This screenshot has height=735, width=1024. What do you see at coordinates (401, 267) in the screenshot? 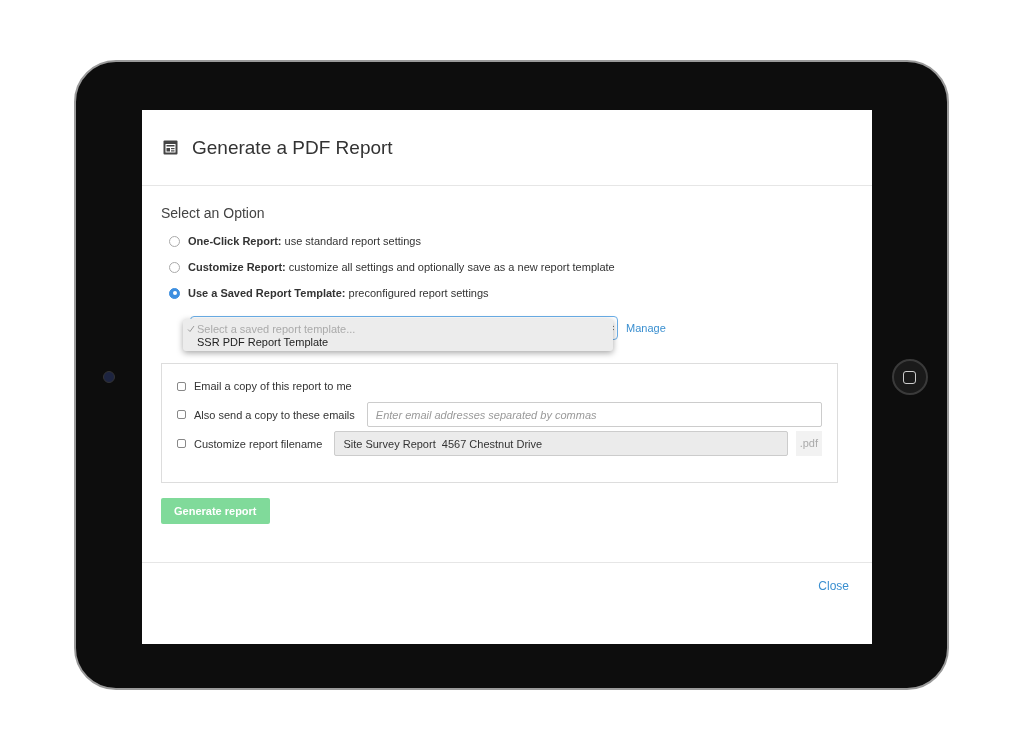
I see `option-label: Customize Report: customize all settings and optionally save as a new report template` at bounding box center [401, 267].